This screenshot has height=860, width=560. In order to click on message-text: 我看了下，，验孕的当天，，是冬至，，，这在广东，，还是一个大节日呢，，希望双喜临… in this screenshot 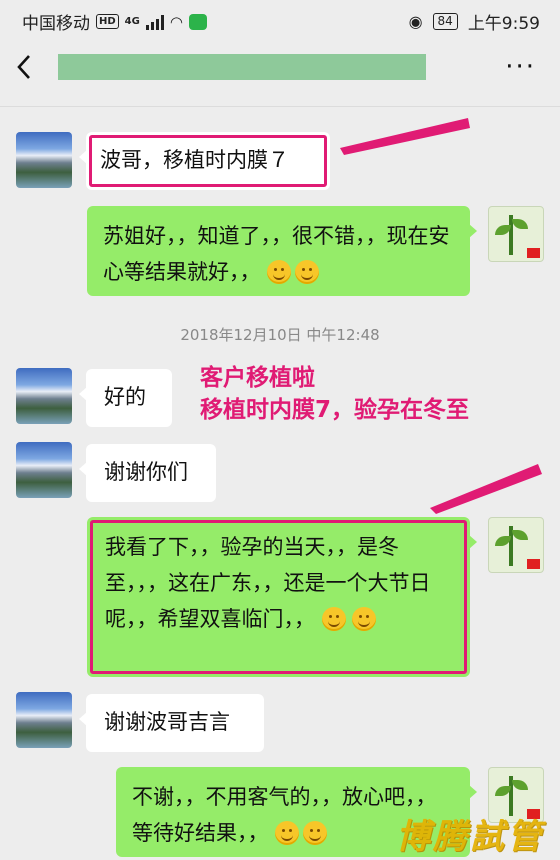, I will do `click(268, 583)`.